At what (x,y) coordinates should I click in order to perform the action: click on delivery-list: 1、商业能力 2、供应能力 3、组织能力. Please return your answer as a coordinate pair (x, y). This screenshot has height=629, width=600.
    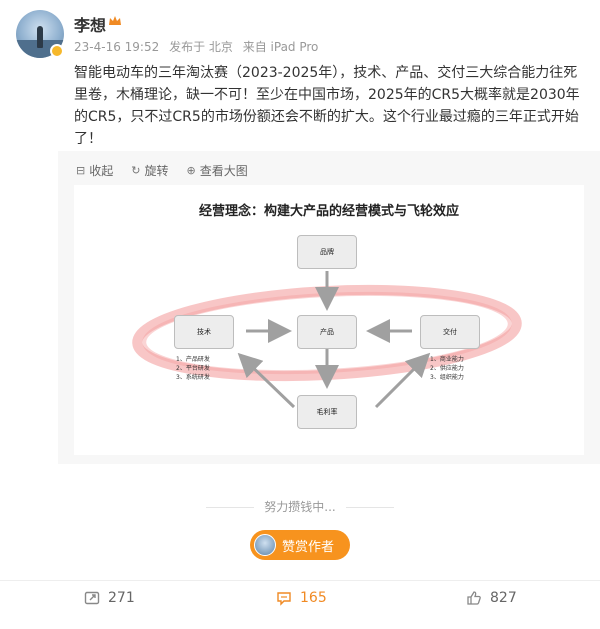
    Looking at the image, I should click on (447, 368).